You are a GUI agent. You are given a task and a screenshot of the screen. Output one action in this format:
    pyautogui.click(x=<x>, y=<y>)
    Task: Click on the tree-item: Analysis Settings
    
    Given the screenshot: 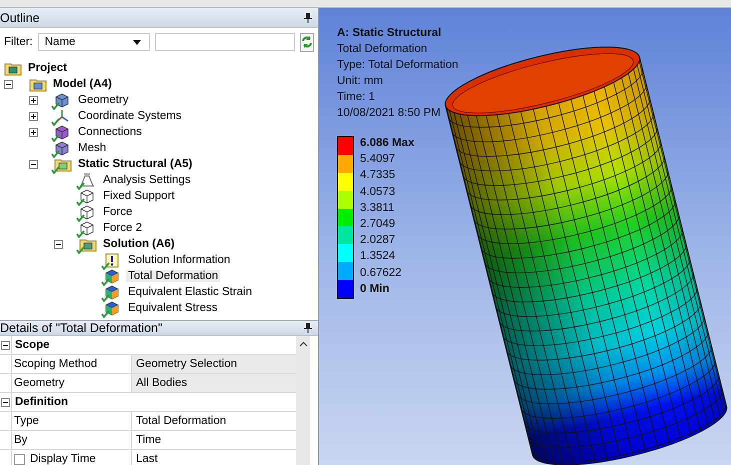 What is the action you would take?
    pyautogui.click(x=147, y=180)
    